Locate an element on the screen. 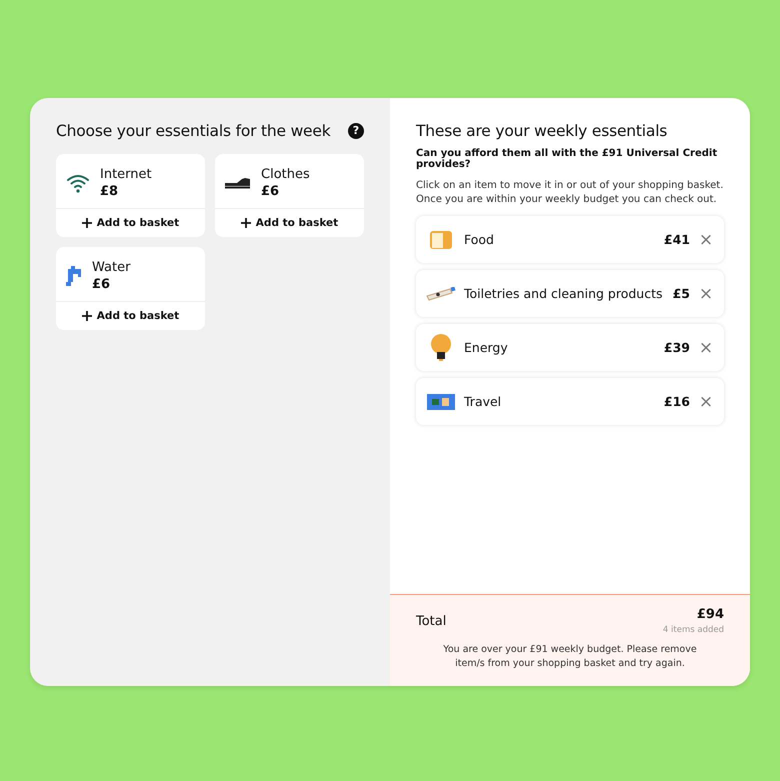 The image size is (780, 781). section-title: These are your weekly essentials is located at coordinates (542, 131).